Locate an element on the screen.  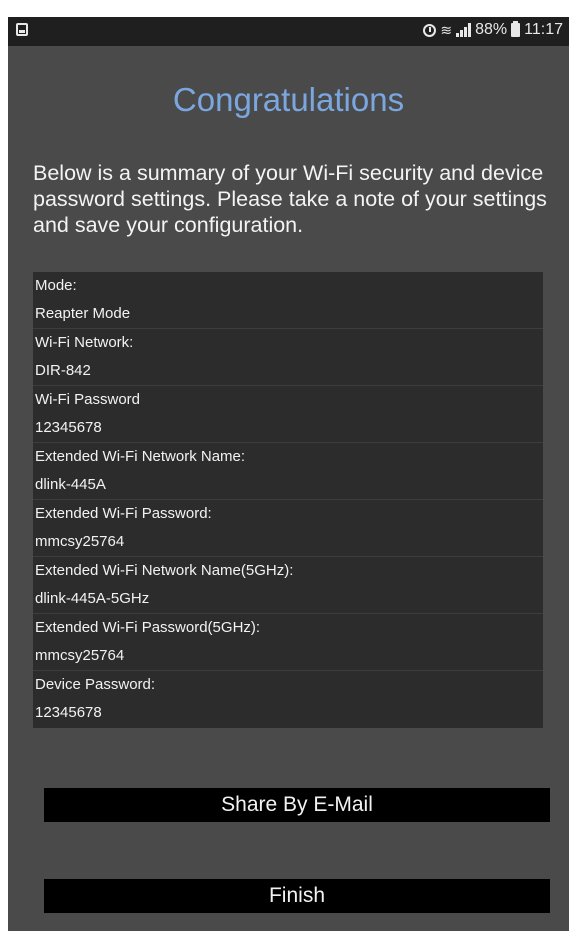
setting-label: Device Password: is located at coordinates (95, 684).